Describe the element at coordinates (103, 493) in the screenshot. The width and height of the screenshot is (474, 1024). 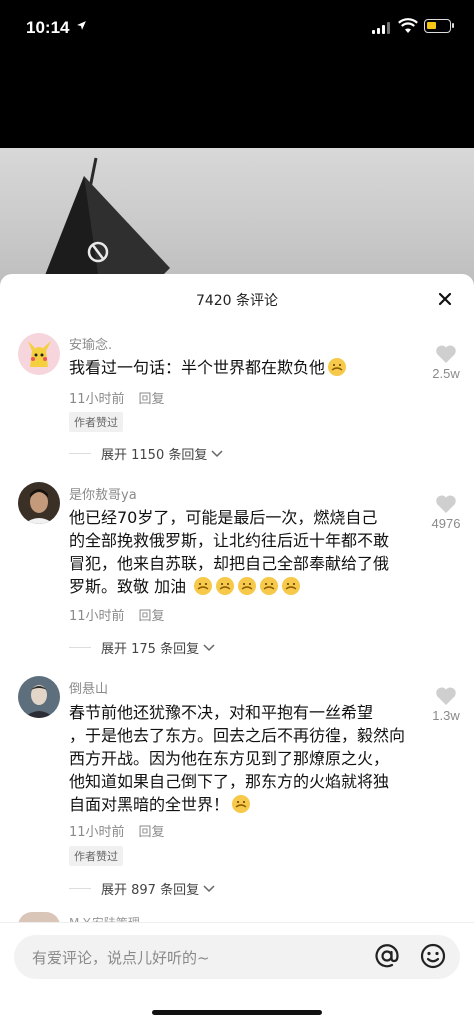
I see `comment-username: 是你敖哥ya` at that location.